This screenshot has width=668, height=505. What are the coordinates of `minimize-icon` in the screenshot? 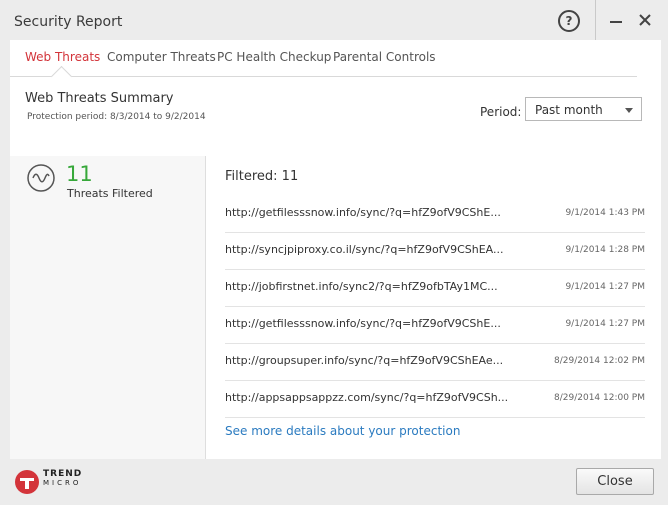 It's located at (616, 22).